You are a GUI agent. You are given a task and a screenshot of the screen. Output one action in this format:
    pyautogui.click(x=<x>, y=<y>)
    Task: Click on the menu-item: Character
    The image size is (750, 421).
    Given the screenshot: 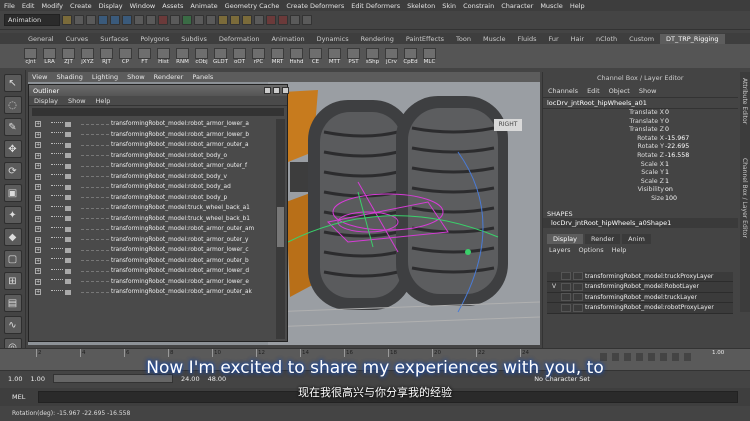 What is the action you would take?
    pyautogui.click(x=517, y=6)
    